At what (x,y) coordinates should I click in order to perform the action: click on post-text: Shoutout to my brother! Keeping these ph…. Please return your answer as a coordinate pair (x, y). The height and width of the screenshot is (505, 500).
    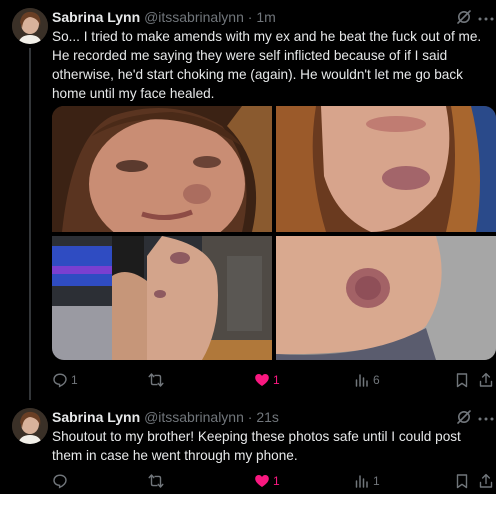
    Looking at the image, I should click on (256, 446).